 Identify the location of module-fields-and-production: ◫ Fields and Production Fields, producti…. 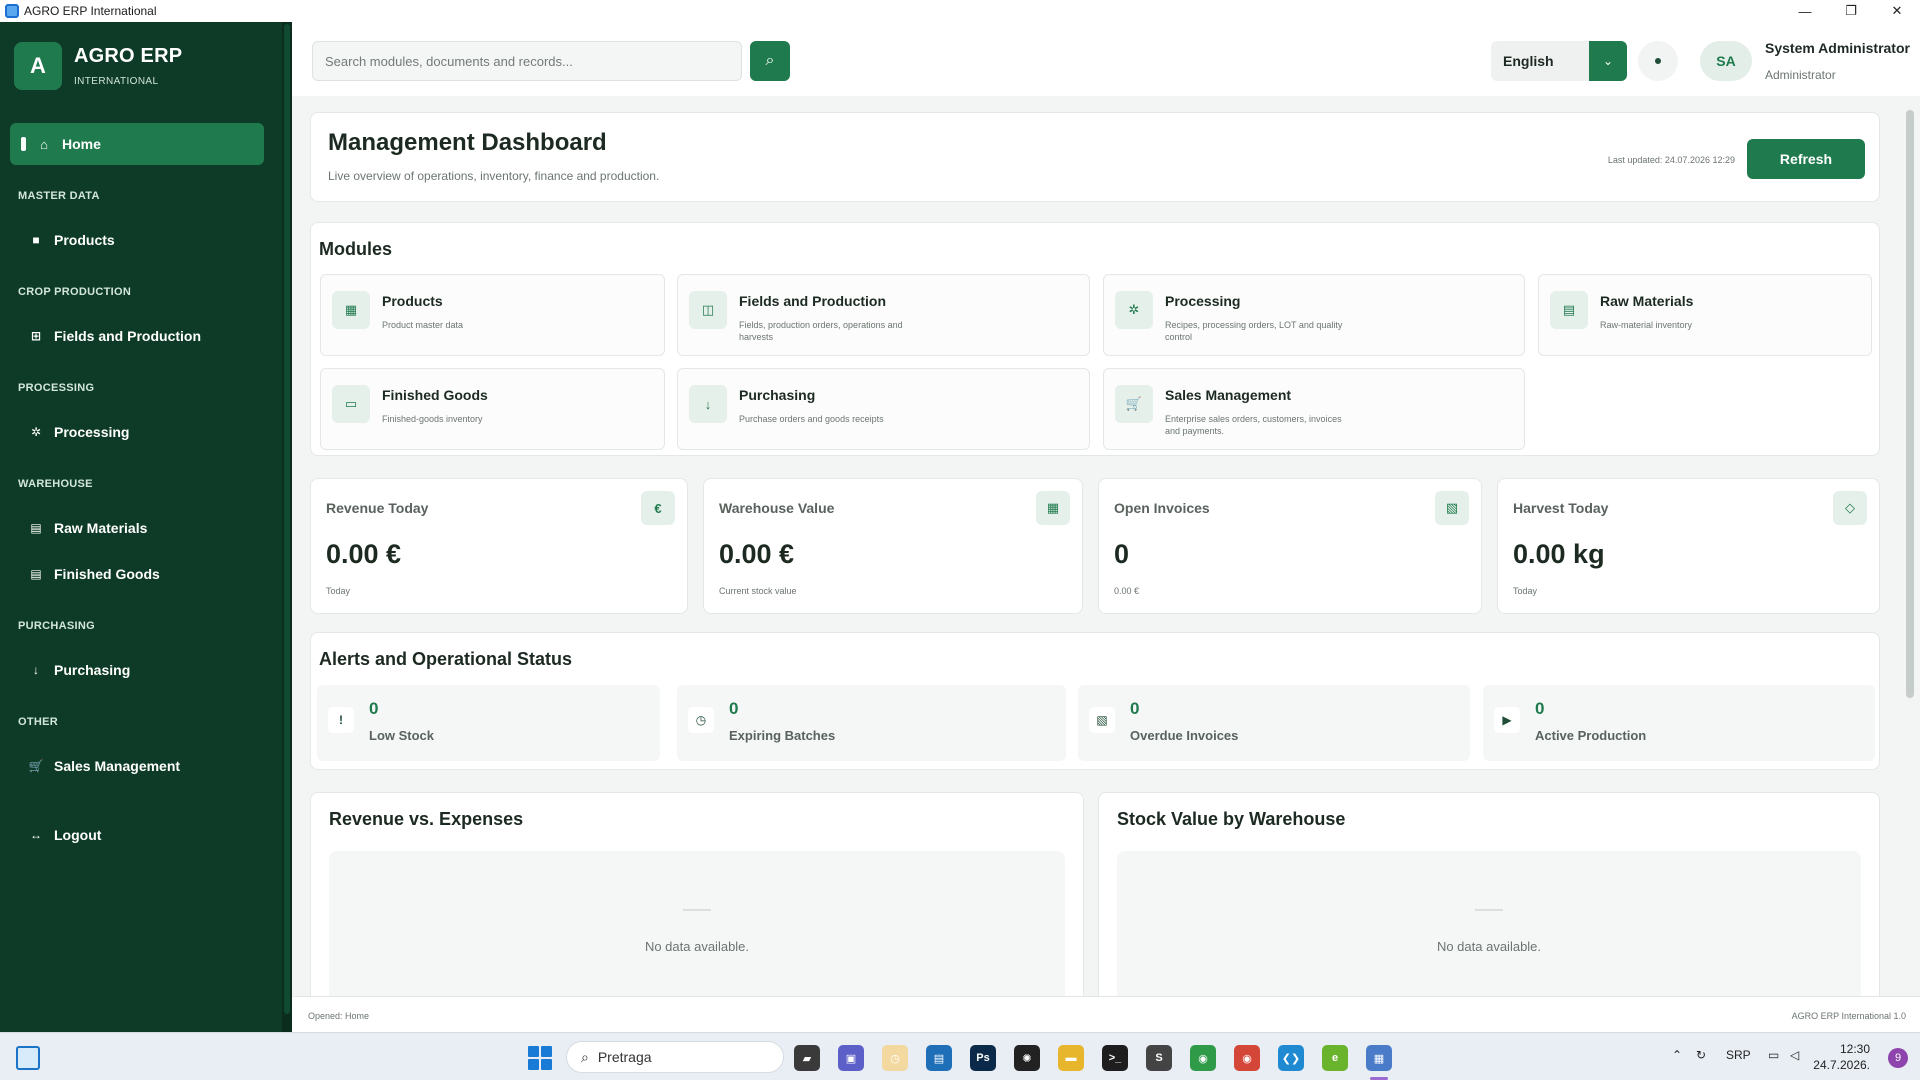
(883, 315).